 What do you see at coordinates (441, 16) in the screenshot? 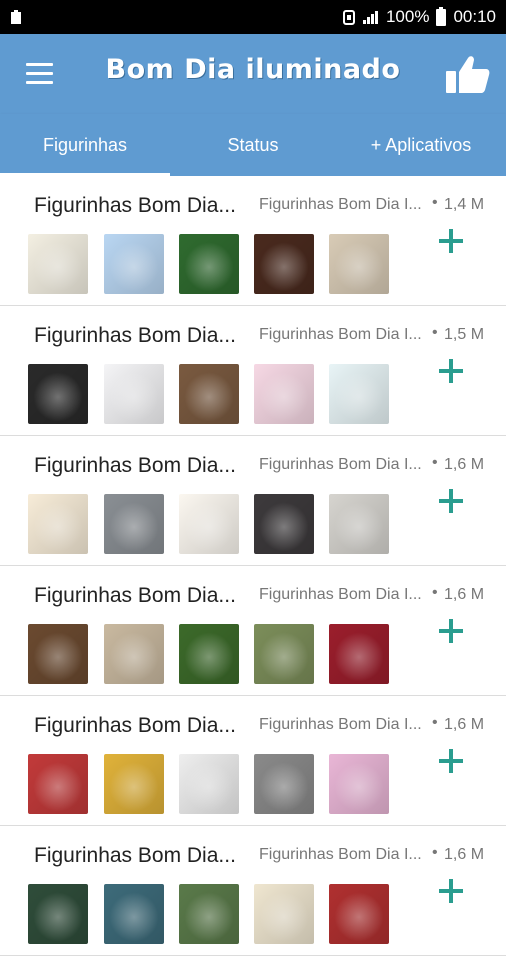
I see `battery-icon` at bounding box center [441, 16].